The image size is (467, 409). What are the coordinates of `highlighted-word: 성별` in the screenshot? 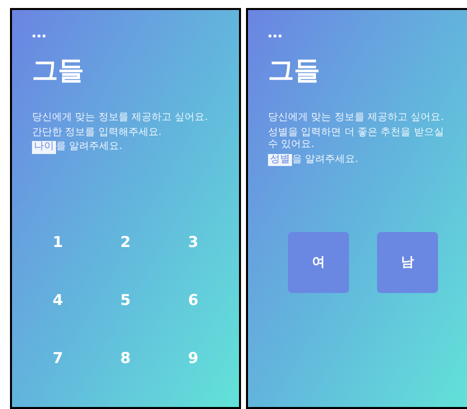 It's located at (280, 160).